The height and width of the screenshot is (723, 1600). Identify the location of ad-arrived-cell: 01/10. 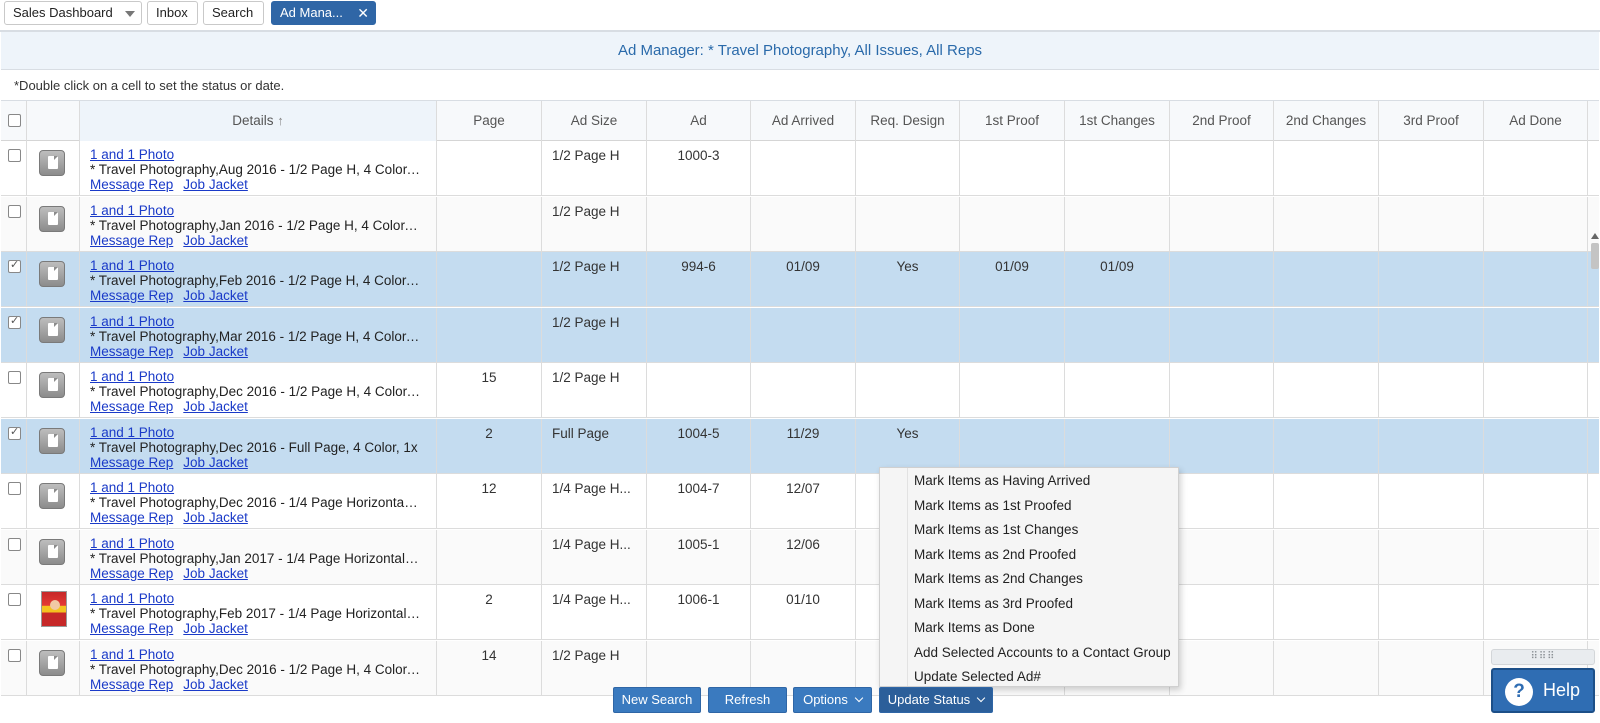
(803, 612).